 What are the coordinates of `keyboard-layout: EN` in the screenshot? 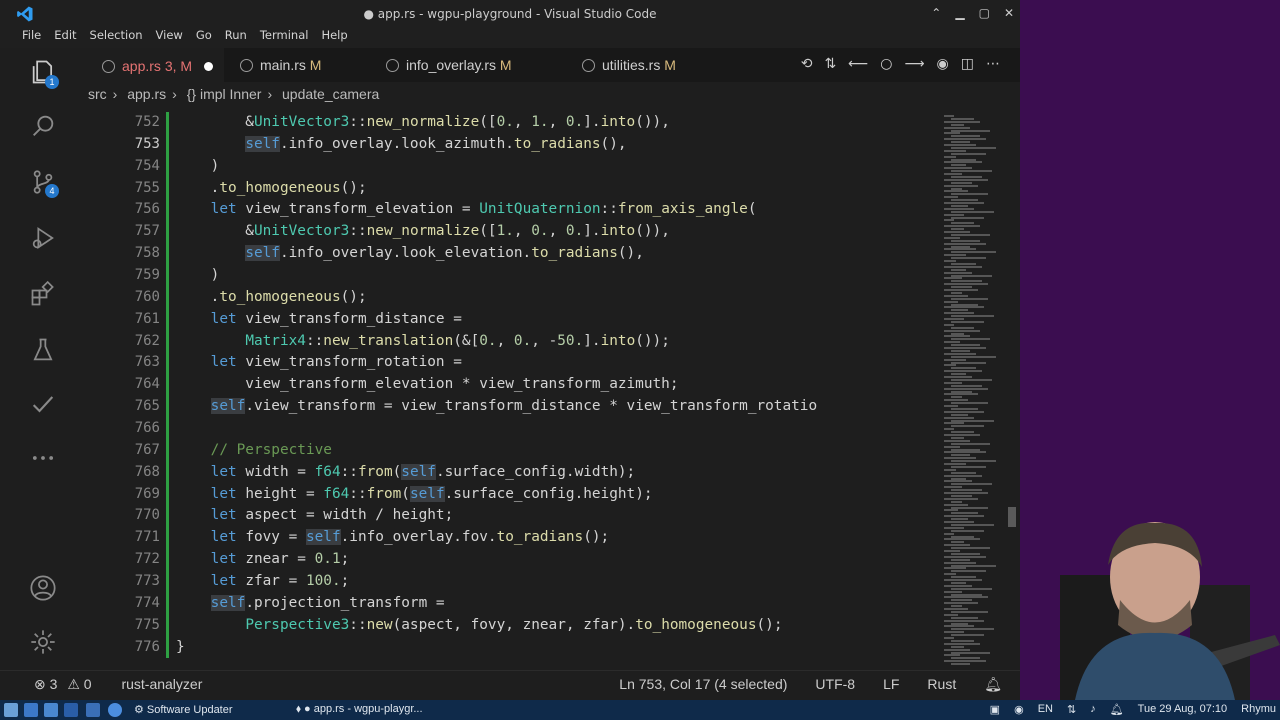 It's located at (1045, 709).